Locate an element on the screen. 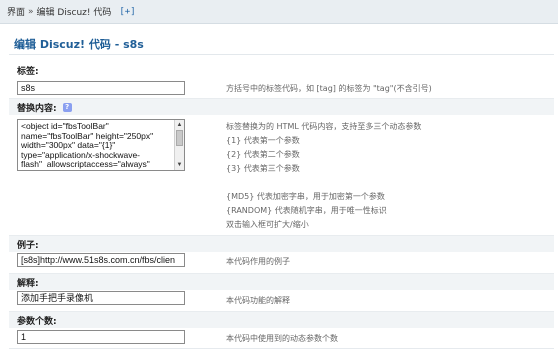  breadcrumb-root: 界面 is located at coordinates (16, 11).